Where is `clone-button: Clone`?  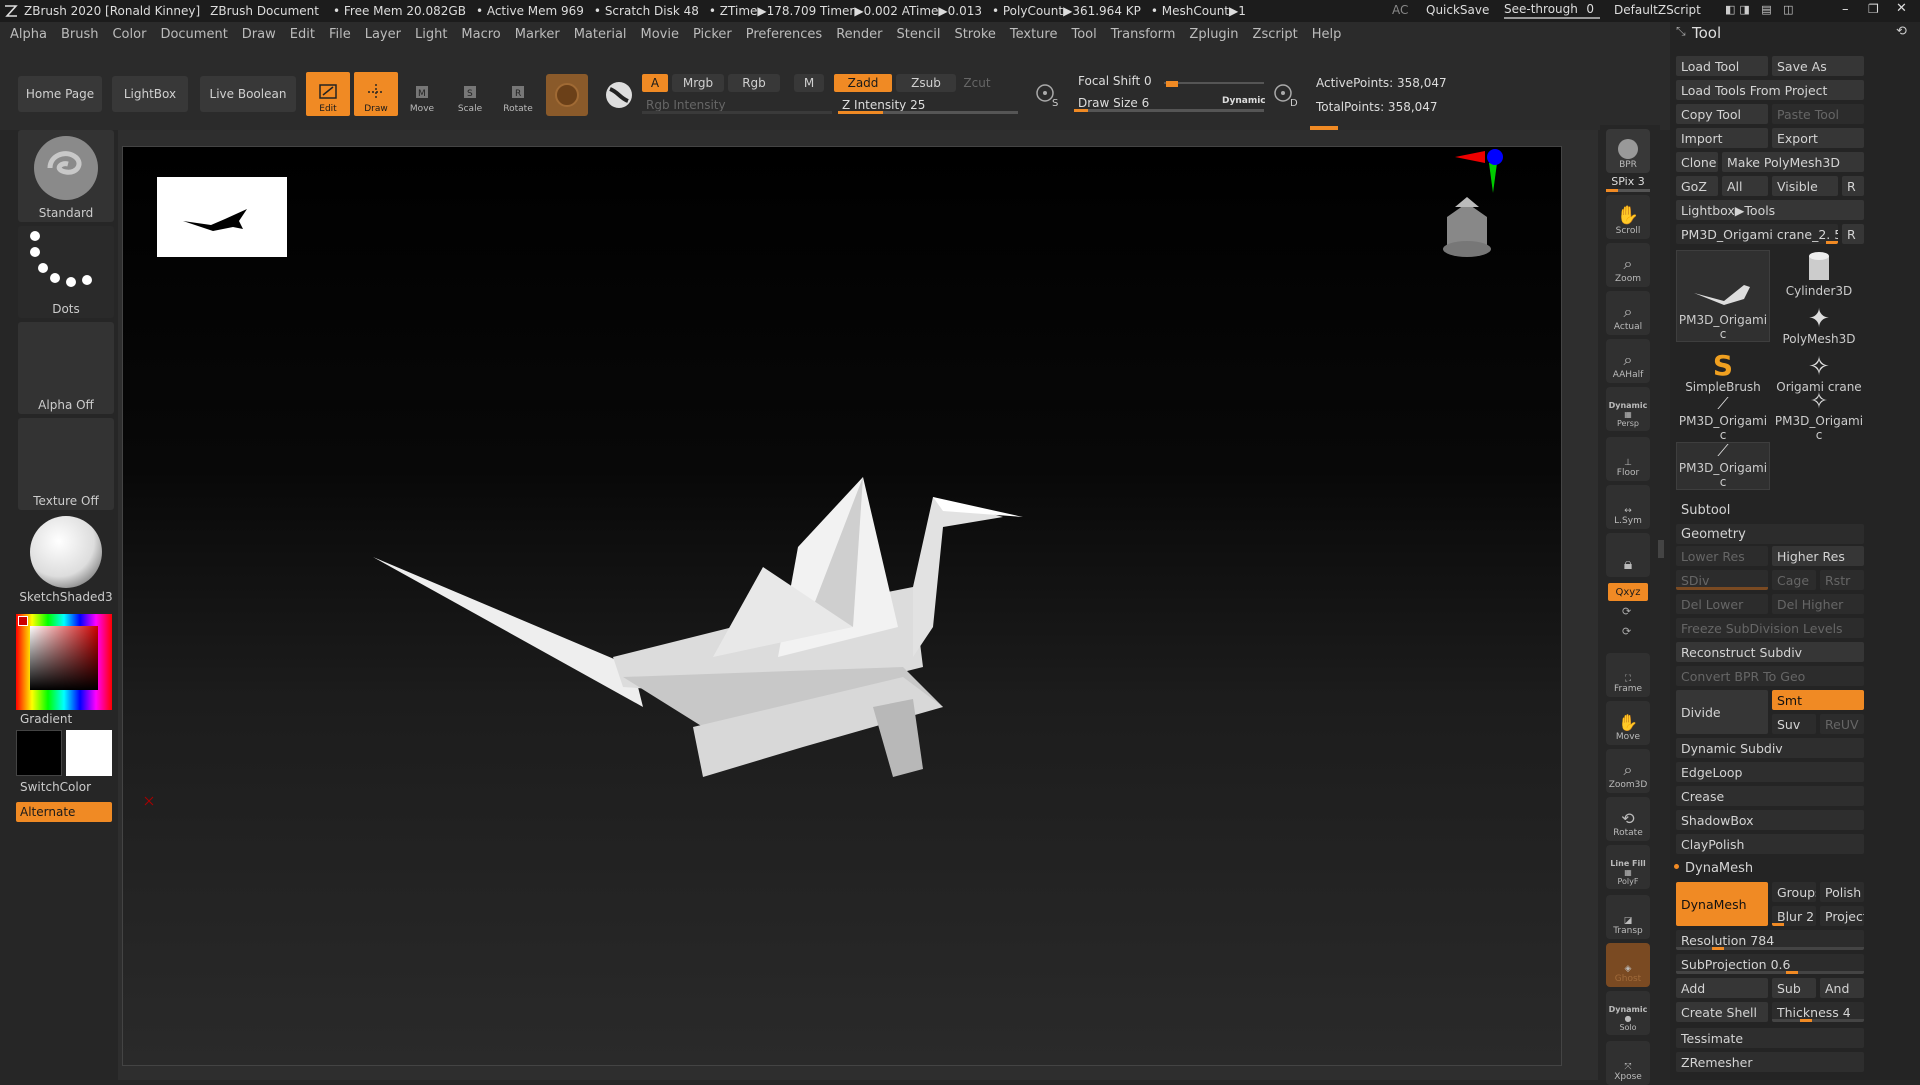 clone-button: Clone is located at coordinates (1697, 162).